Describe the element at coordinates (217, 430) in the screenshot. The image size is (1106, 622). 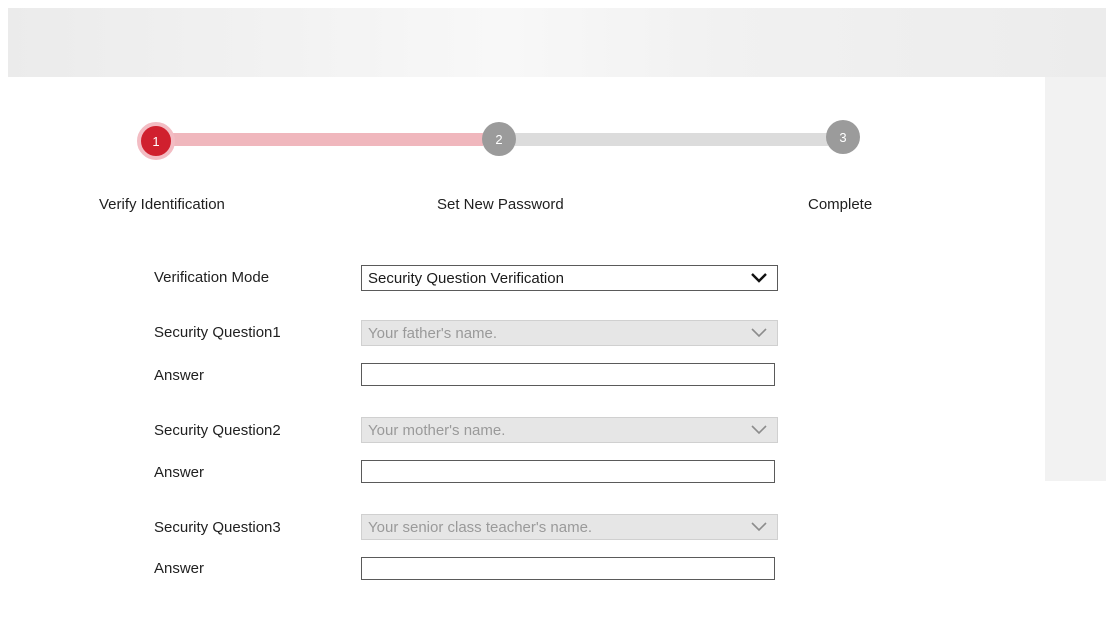
I see `security-question-2-label: Security Question2` at that location.